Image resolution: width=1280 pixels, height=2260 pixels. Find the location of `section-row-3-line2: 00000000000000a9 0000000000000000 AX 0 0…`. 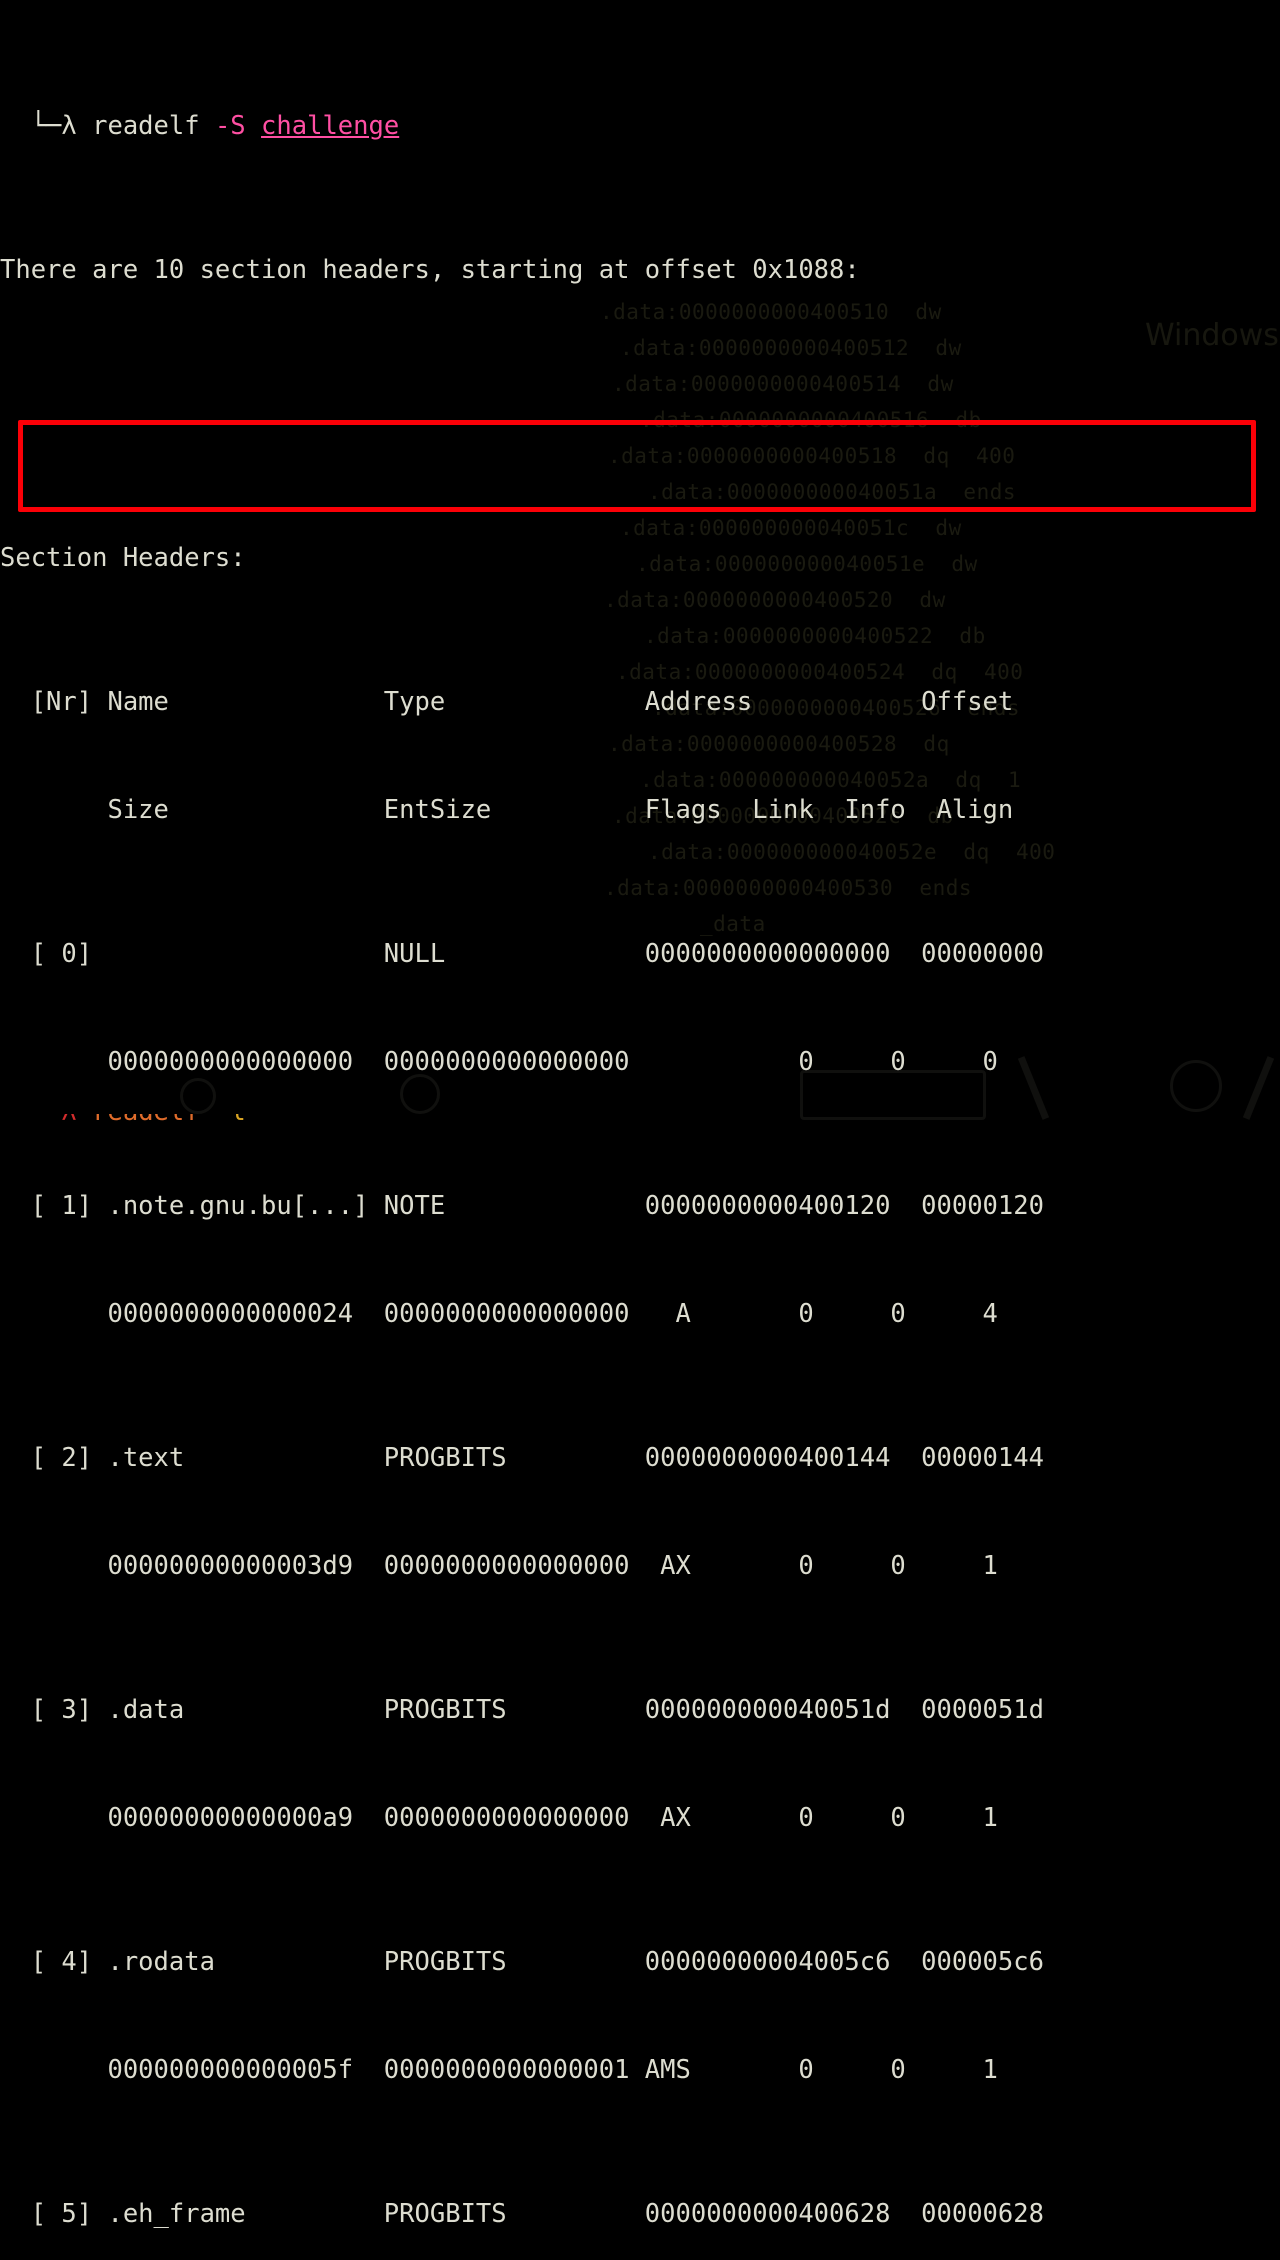

section-row-3-line2: 00000000000000a9 0000000000000000 AX 0 0… is located at coordinates (499, 1818).